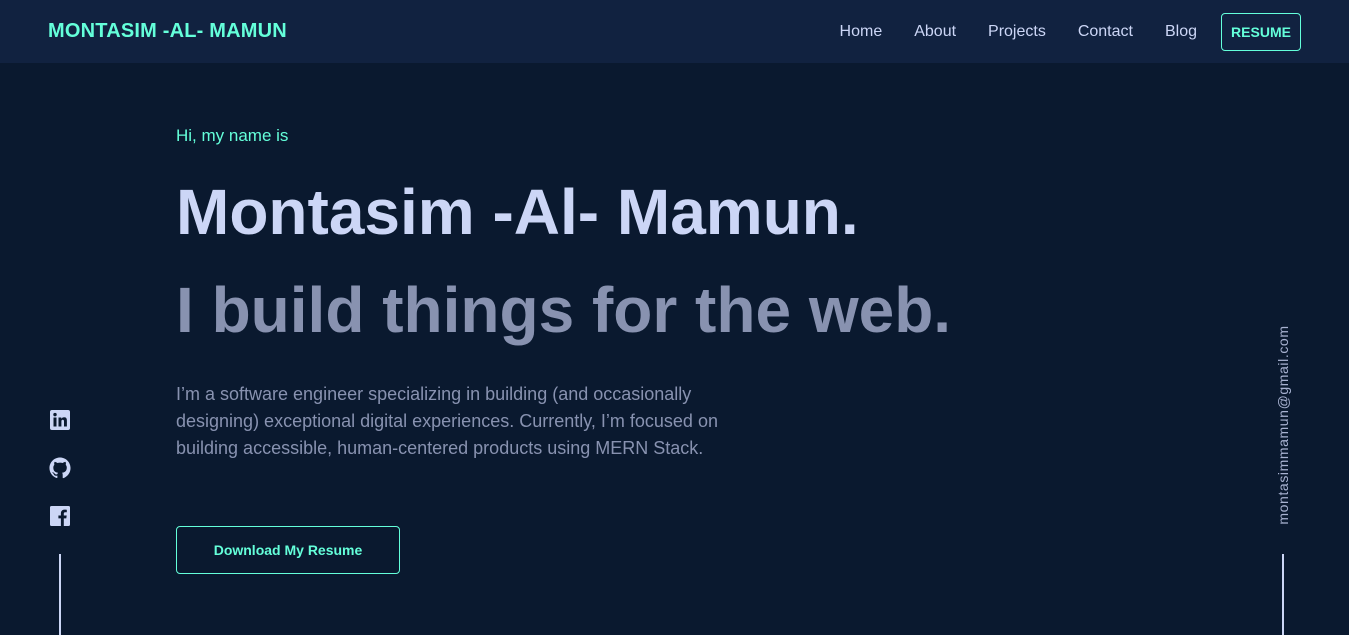 The width and height of the screenshot is (1349, 635). Describe the element at coordinates (861, 32) in the screenshot. I see `nav-link-home: Home` at that location.